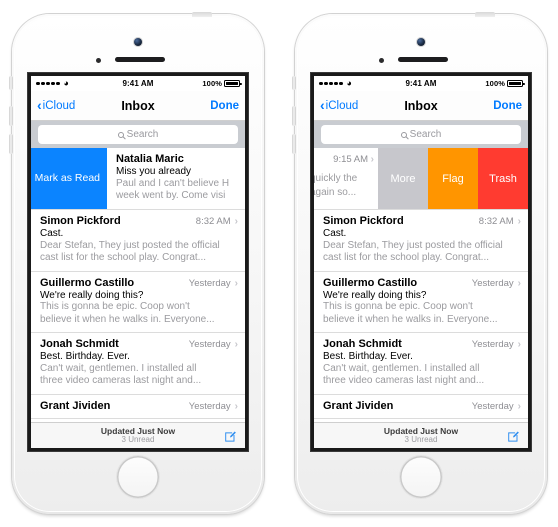 This screenshot has height=527, width=558. I want to click on mute-switch-left, so click(11, 83).